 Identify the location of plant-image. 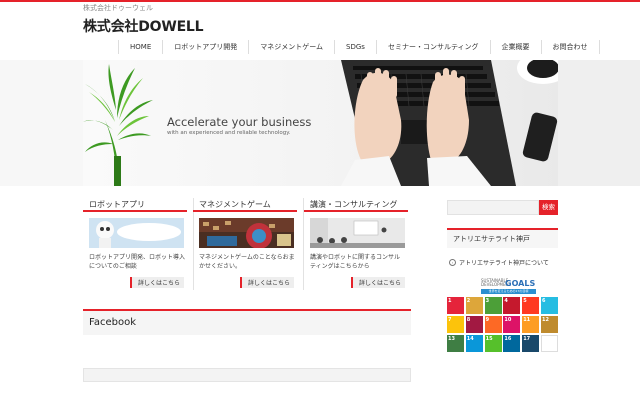
(118, 125).